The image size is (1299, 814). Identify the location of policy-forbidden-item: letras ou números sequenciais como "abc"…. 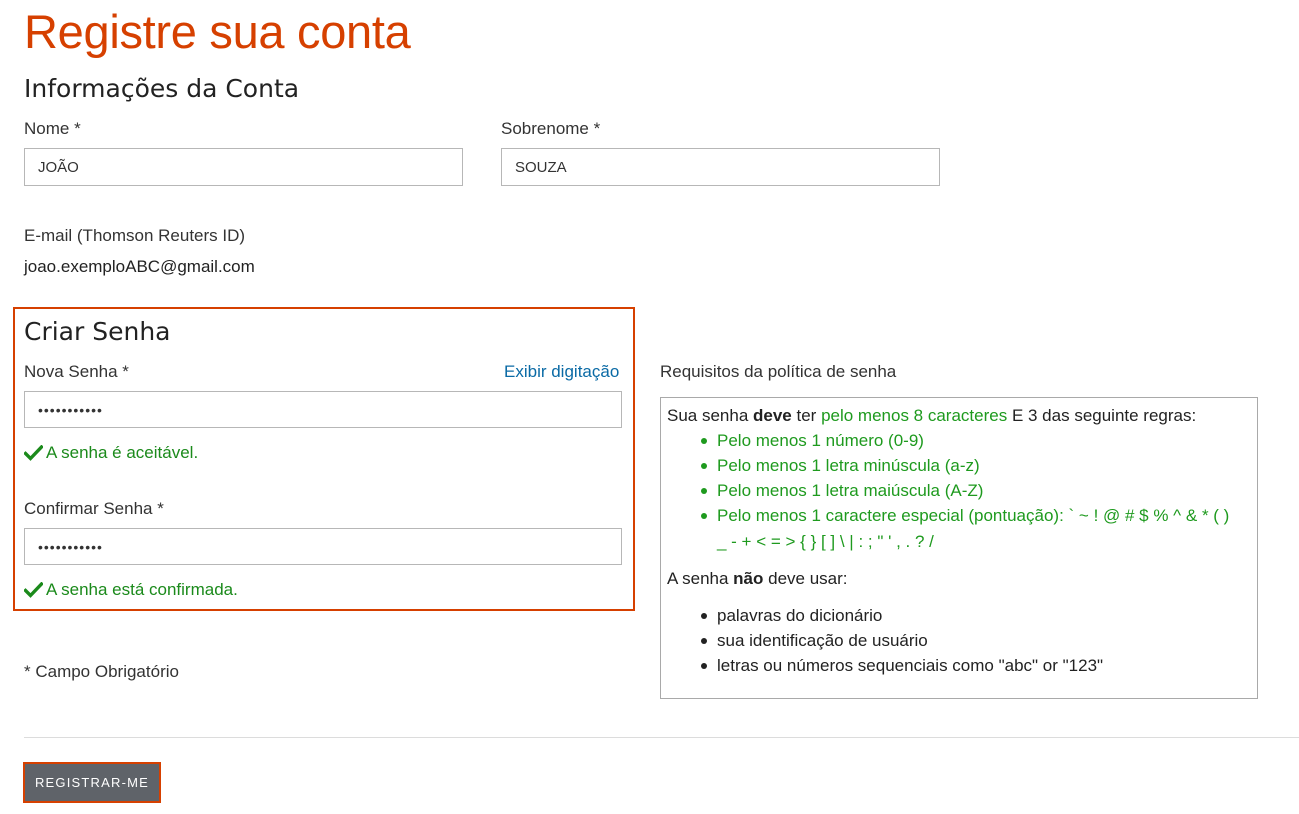
(910, 665).